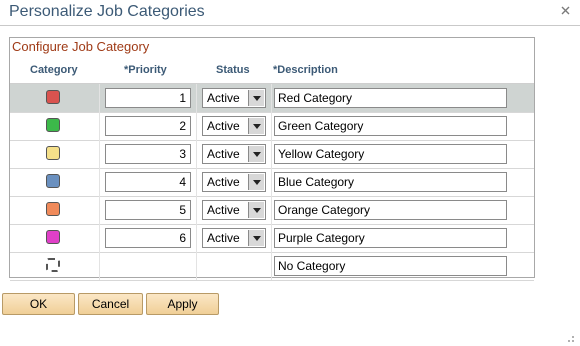 The width and height of the screenshot is (580, 346). What do you see at coordinates (390, 154) in the screenshot?
I see `description-input: Yellow Category` at bounding box center [390, 154].